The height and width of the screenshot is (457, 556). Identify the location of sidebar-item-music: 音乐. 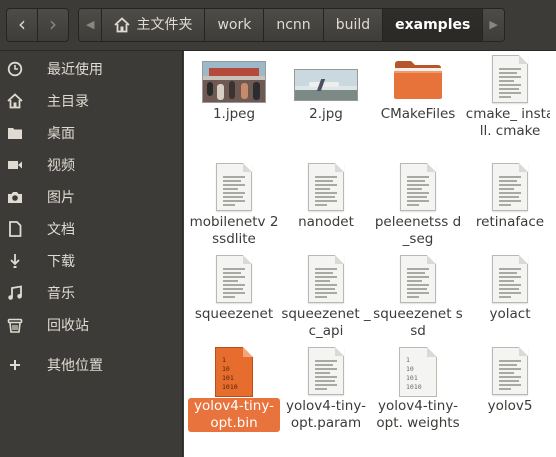
(91, 293).